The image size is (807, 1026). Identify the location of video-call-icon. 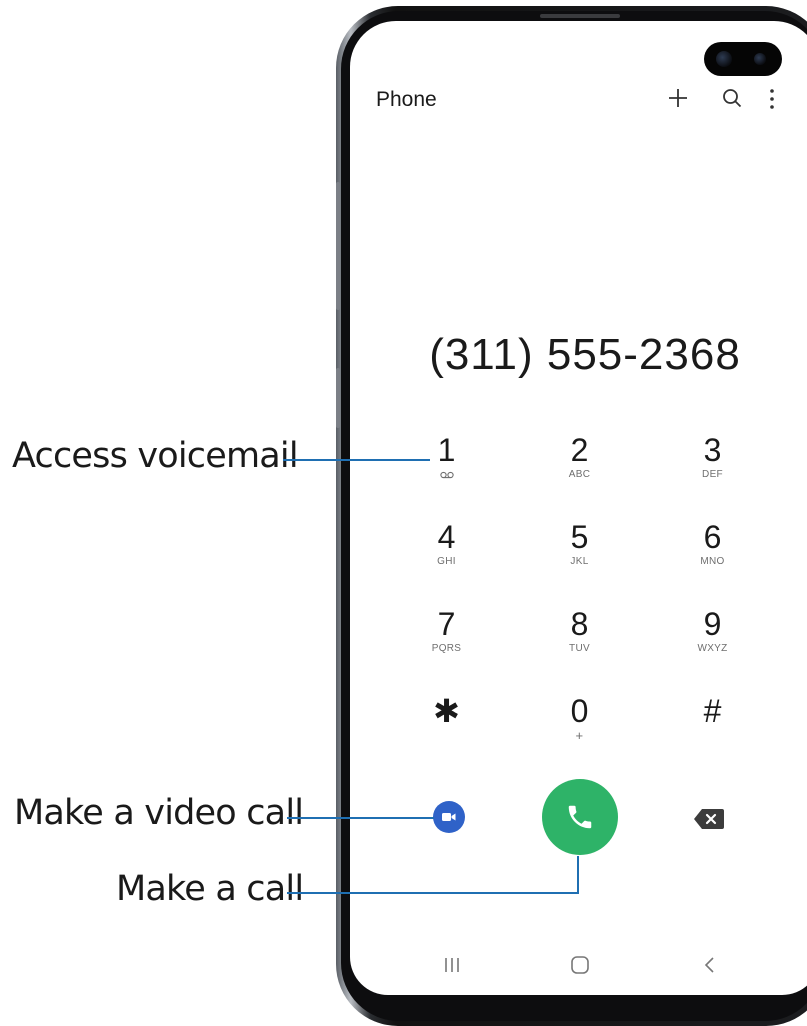
(449, 817).